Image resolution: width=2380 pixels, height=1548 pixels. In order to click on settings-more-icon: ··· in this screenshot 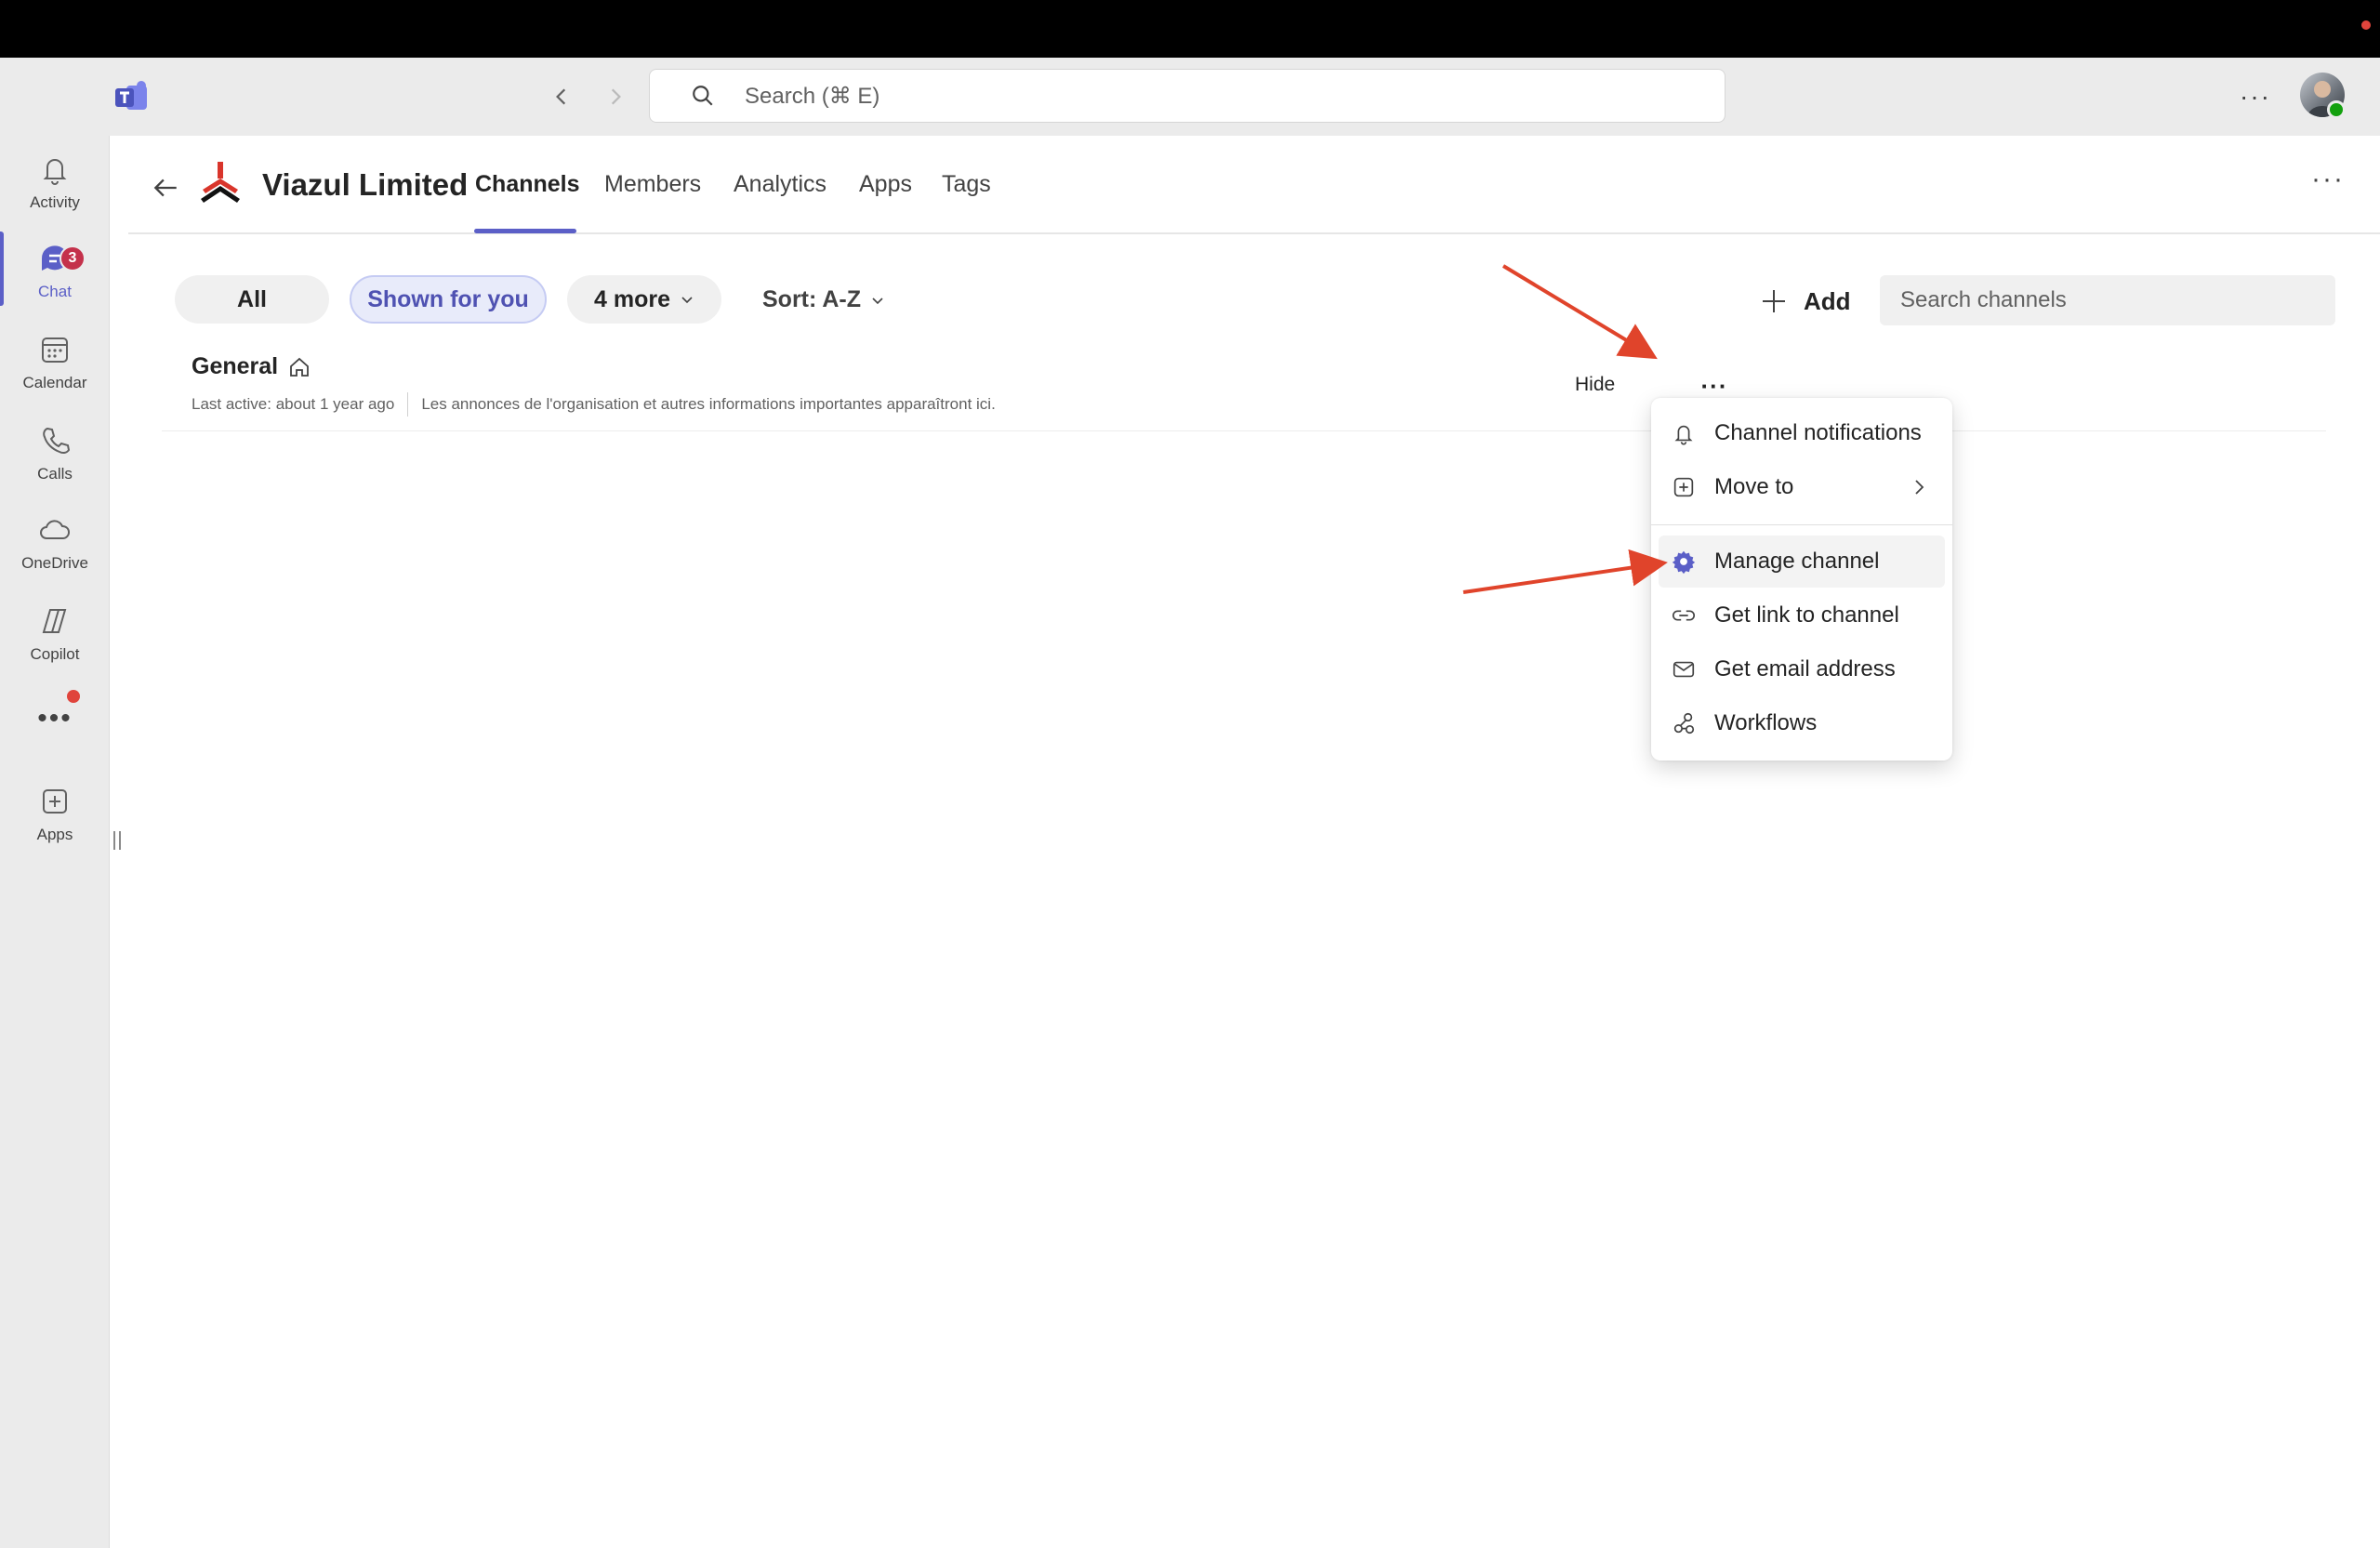, I will do `click(2255, 96)`.